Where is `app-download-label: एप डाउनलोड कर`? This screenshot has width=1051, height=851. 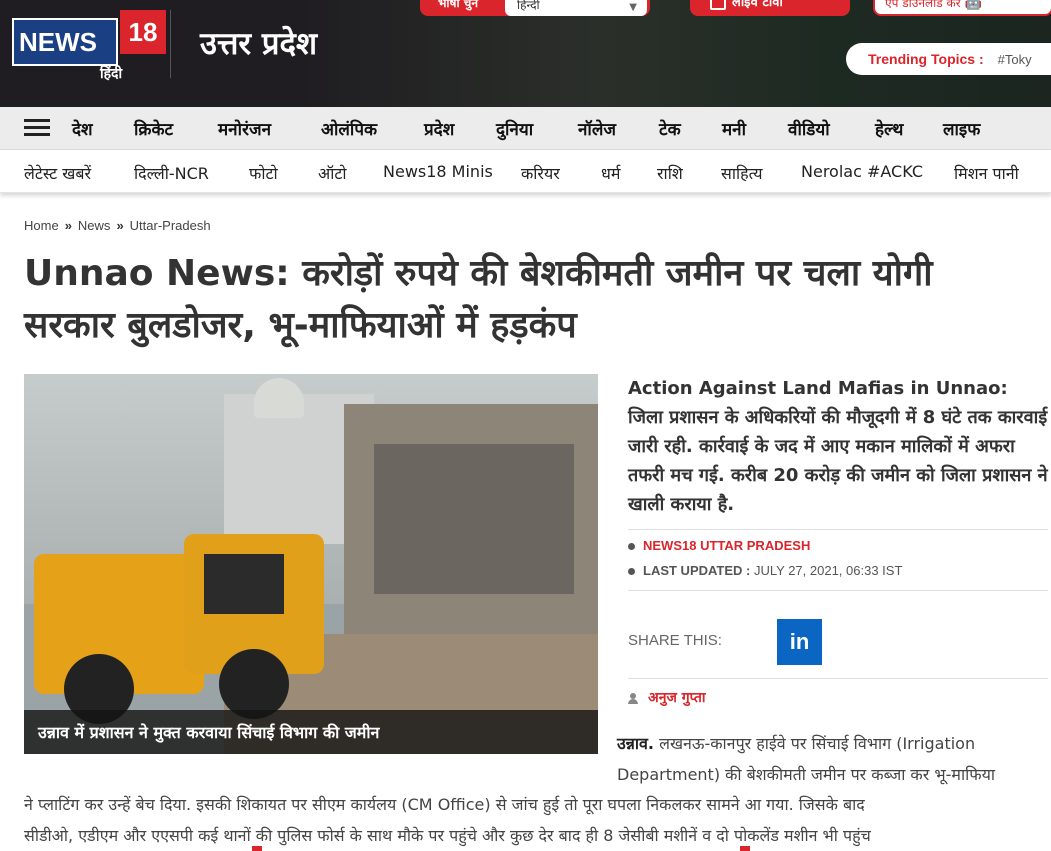 app-download-label: एप डाउनलोड कर is located at coordinates (923, 5).